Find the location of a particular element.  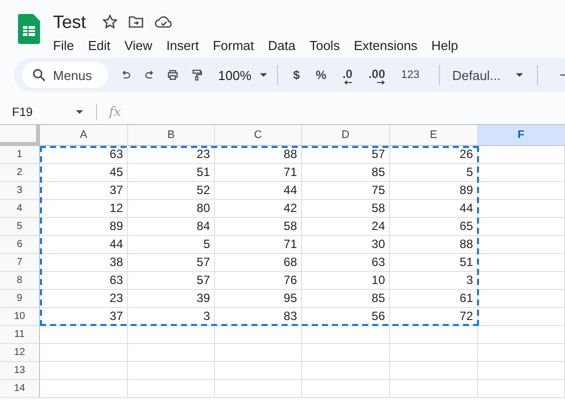

column-header: E is located at coordinates (434, 135).